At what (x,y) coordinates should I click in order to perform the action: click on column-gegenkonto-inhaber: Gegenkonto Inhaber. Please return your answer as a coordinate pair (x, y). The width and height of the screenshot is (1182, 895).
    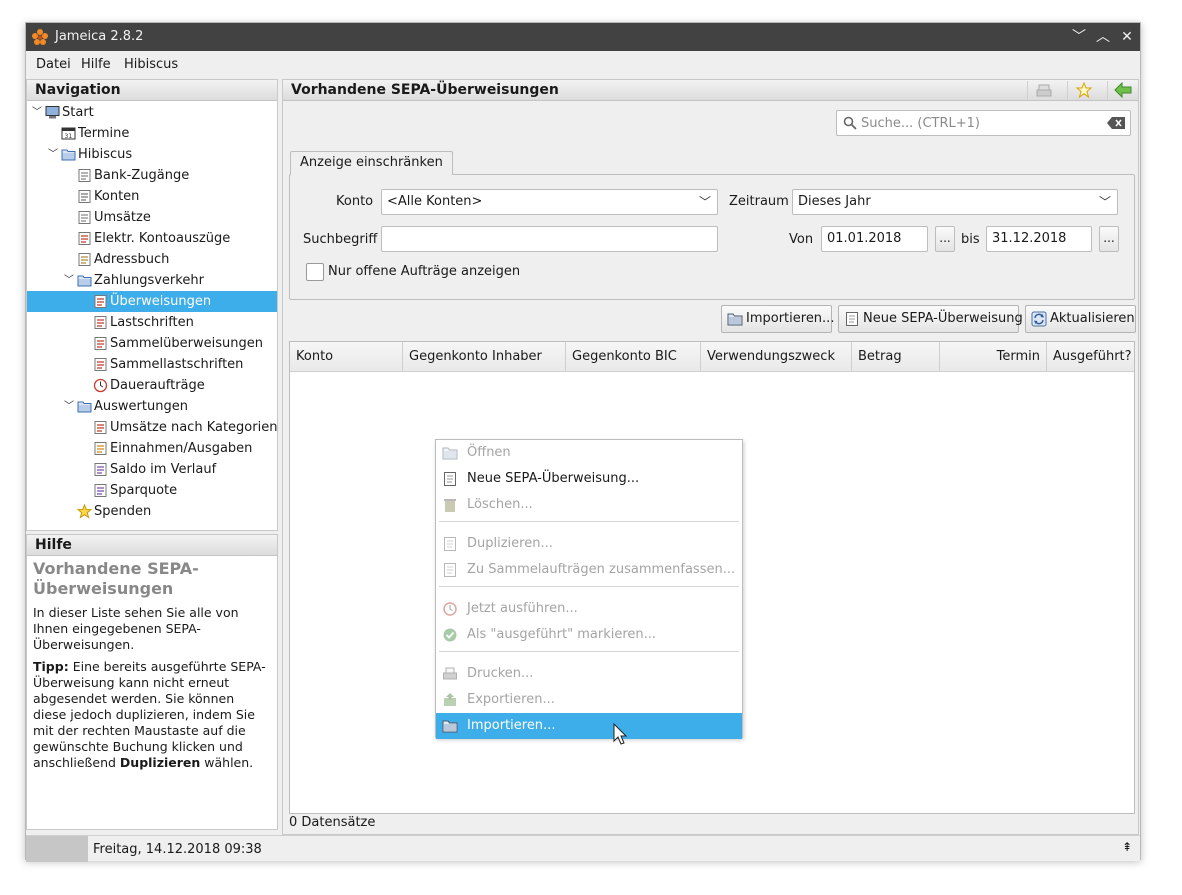
    Looking at the image, I should click on (484, 357).